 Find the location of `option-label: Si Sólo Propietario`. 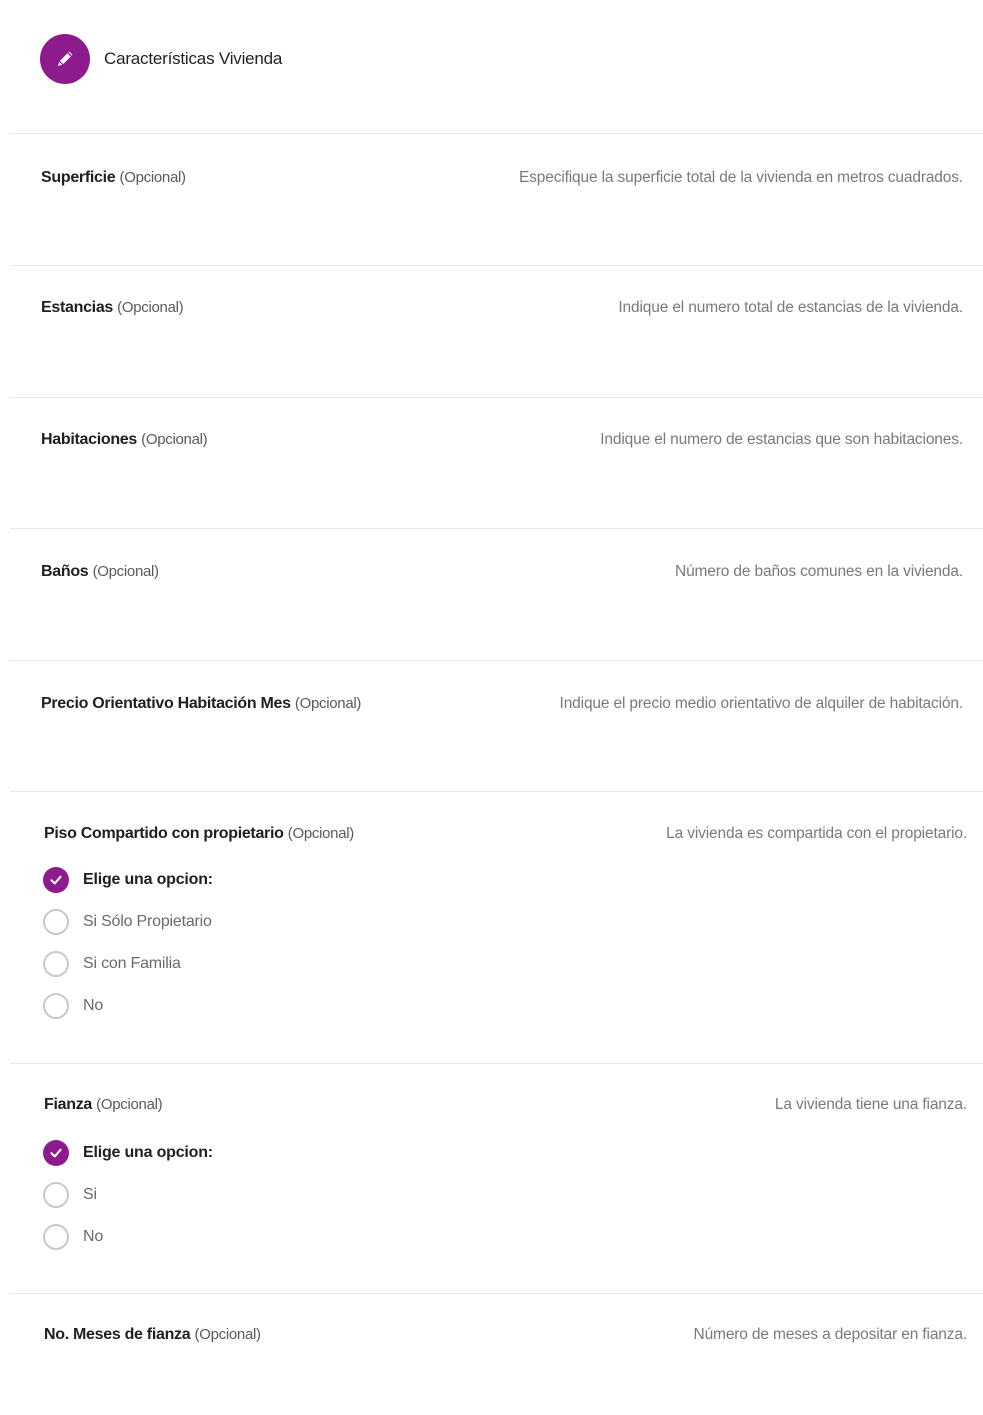

option-label: Si Sólo Propietario is located at coordinates (147, 921).